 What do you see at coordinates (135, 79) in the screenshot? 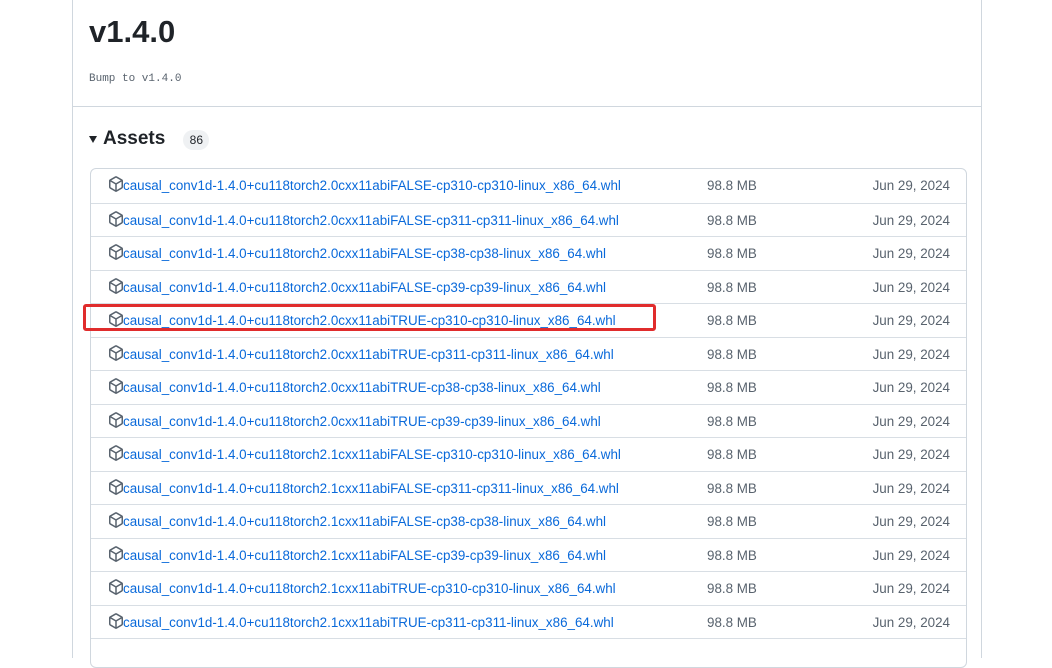
I see `release-notes: Bump to v1.4.0` at bounding box center [135, 79].